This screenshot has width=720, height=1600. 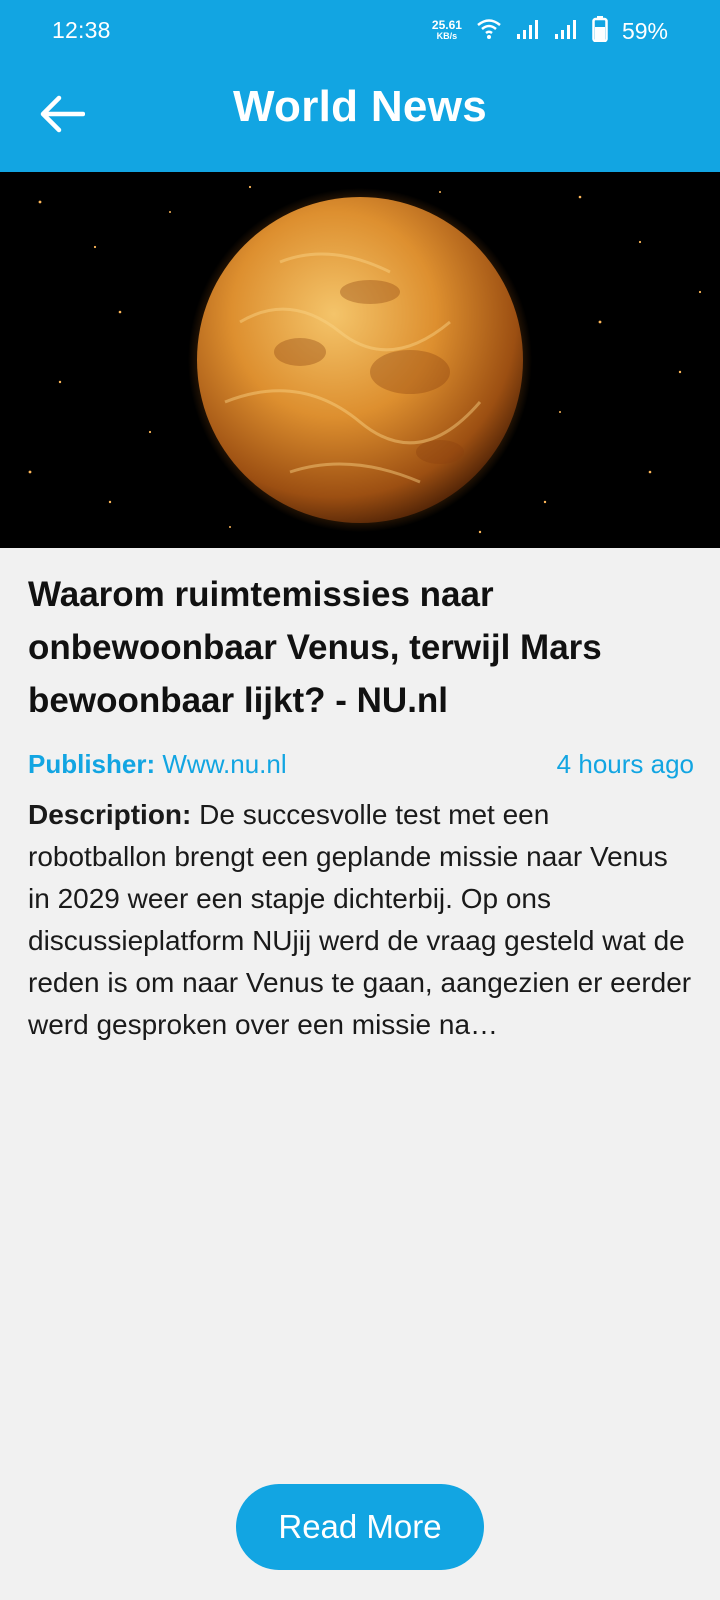 I want to click on status-time: 12:38, so click(x=81, y=30).